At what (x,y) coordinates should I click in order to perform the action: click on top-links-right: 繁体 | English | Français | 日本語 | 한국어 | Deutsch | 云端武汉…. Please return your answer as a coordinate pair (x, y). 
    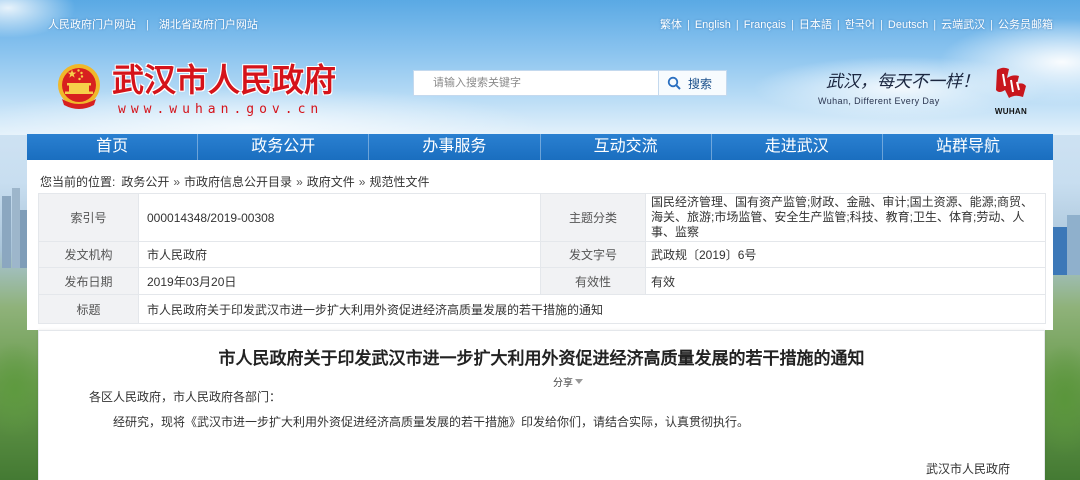
    Looking at the image, I should click on (856, 24).